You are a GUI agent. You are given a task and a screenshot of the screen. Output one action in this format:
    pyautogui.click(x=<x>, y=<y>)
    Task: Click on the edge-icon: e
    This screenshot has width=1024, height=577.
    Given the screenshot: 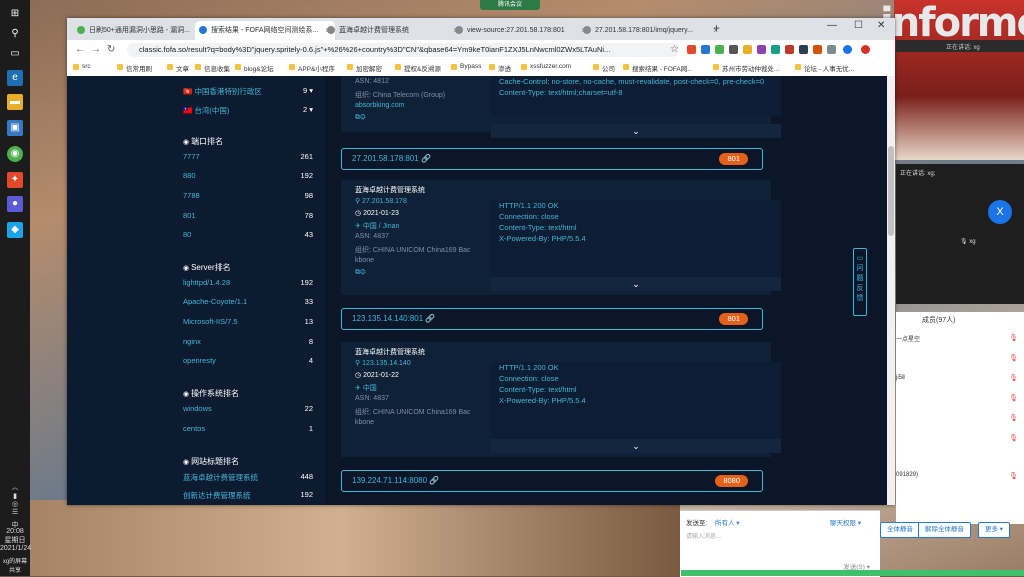 What is the action you would take?
    pyautogui.click(x=15, y=78)
    